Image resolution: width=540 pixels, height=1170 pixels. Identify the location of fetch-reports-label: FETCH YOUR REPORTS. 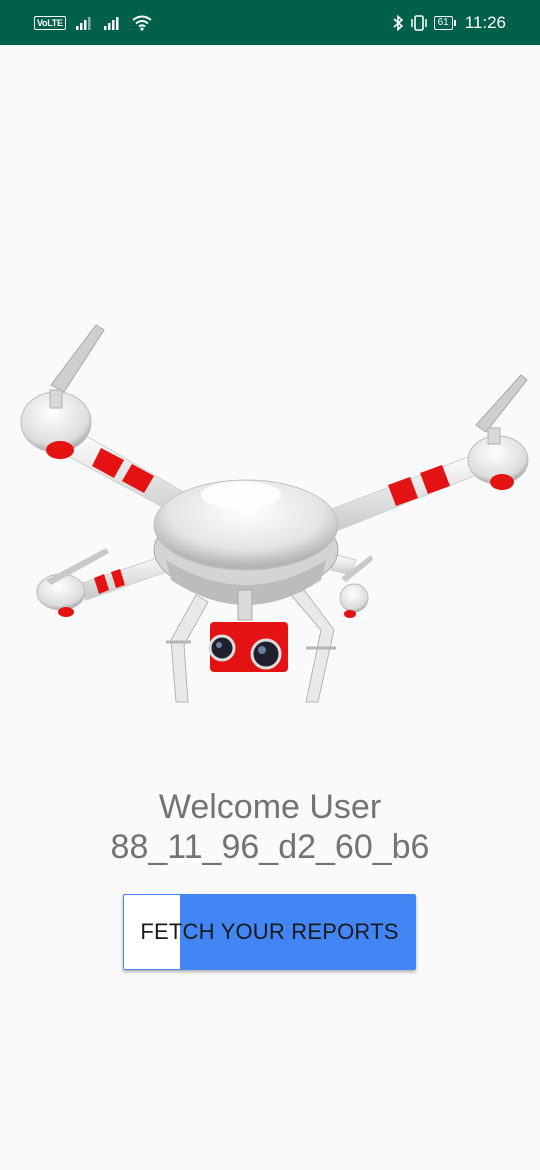
(269, 931).